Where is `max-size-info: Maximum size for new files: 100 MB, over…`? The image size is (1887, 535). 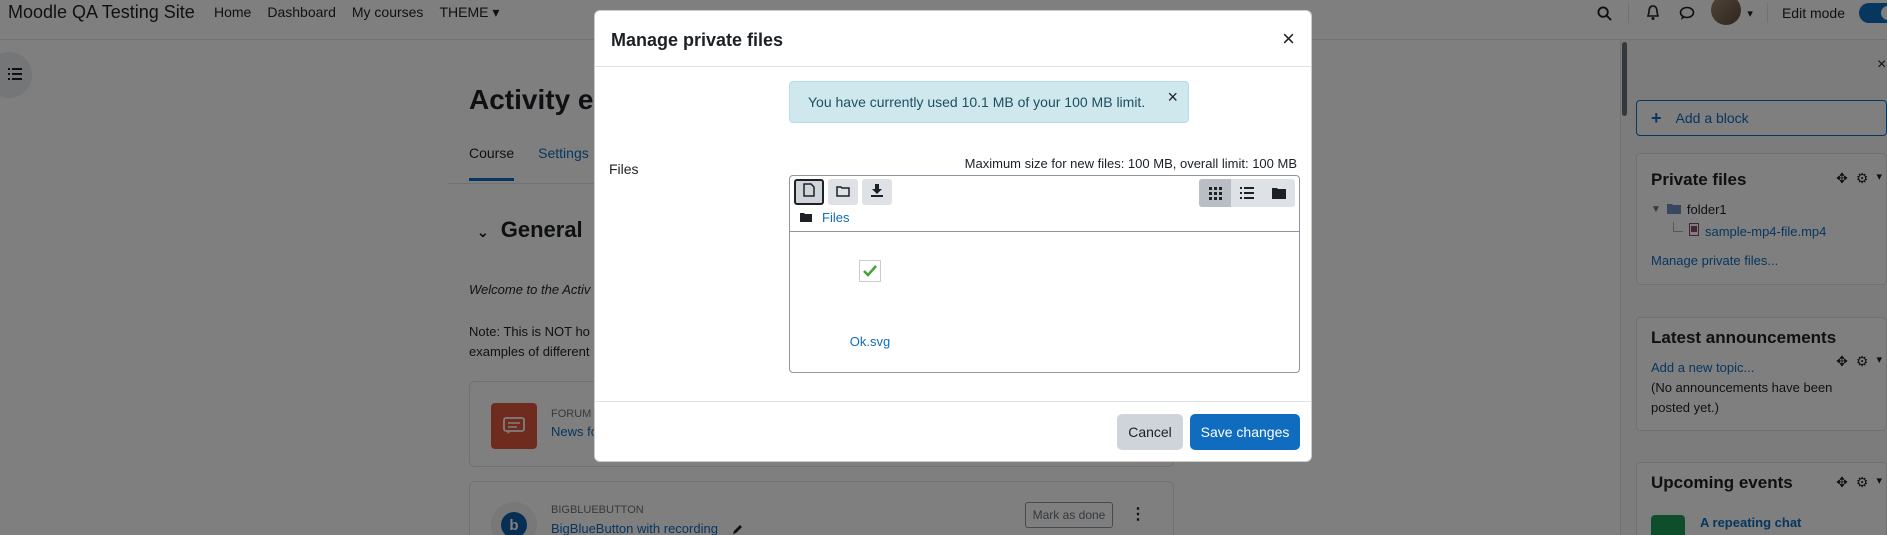
max-size-info: Maximum size for new files: 100 MB, over… is located at coordinates (1130, 163).